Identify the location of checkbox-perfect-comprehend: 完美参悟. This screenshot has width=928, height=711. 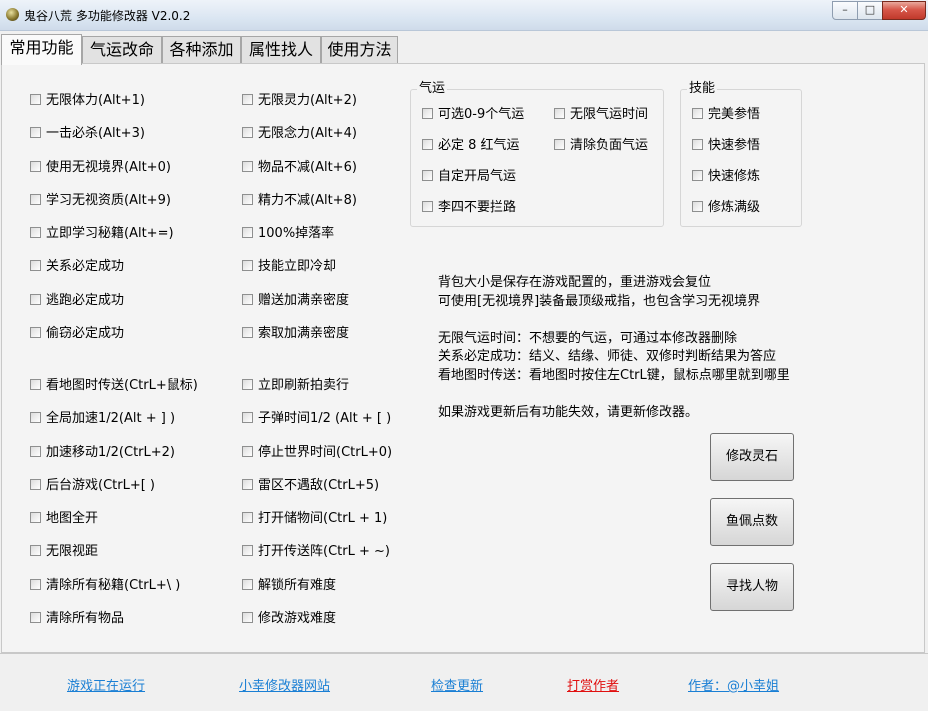
(726, 115).